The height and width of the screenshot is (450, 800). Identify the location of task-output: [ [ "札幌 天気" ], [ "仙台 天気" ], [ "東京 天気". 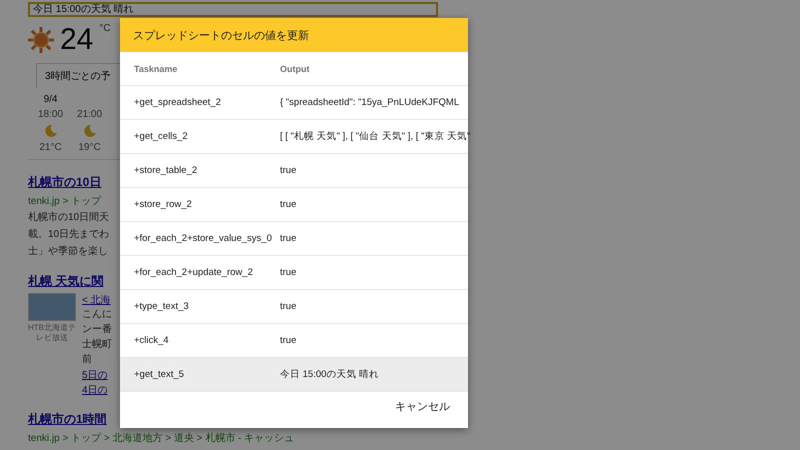
(375, 136).